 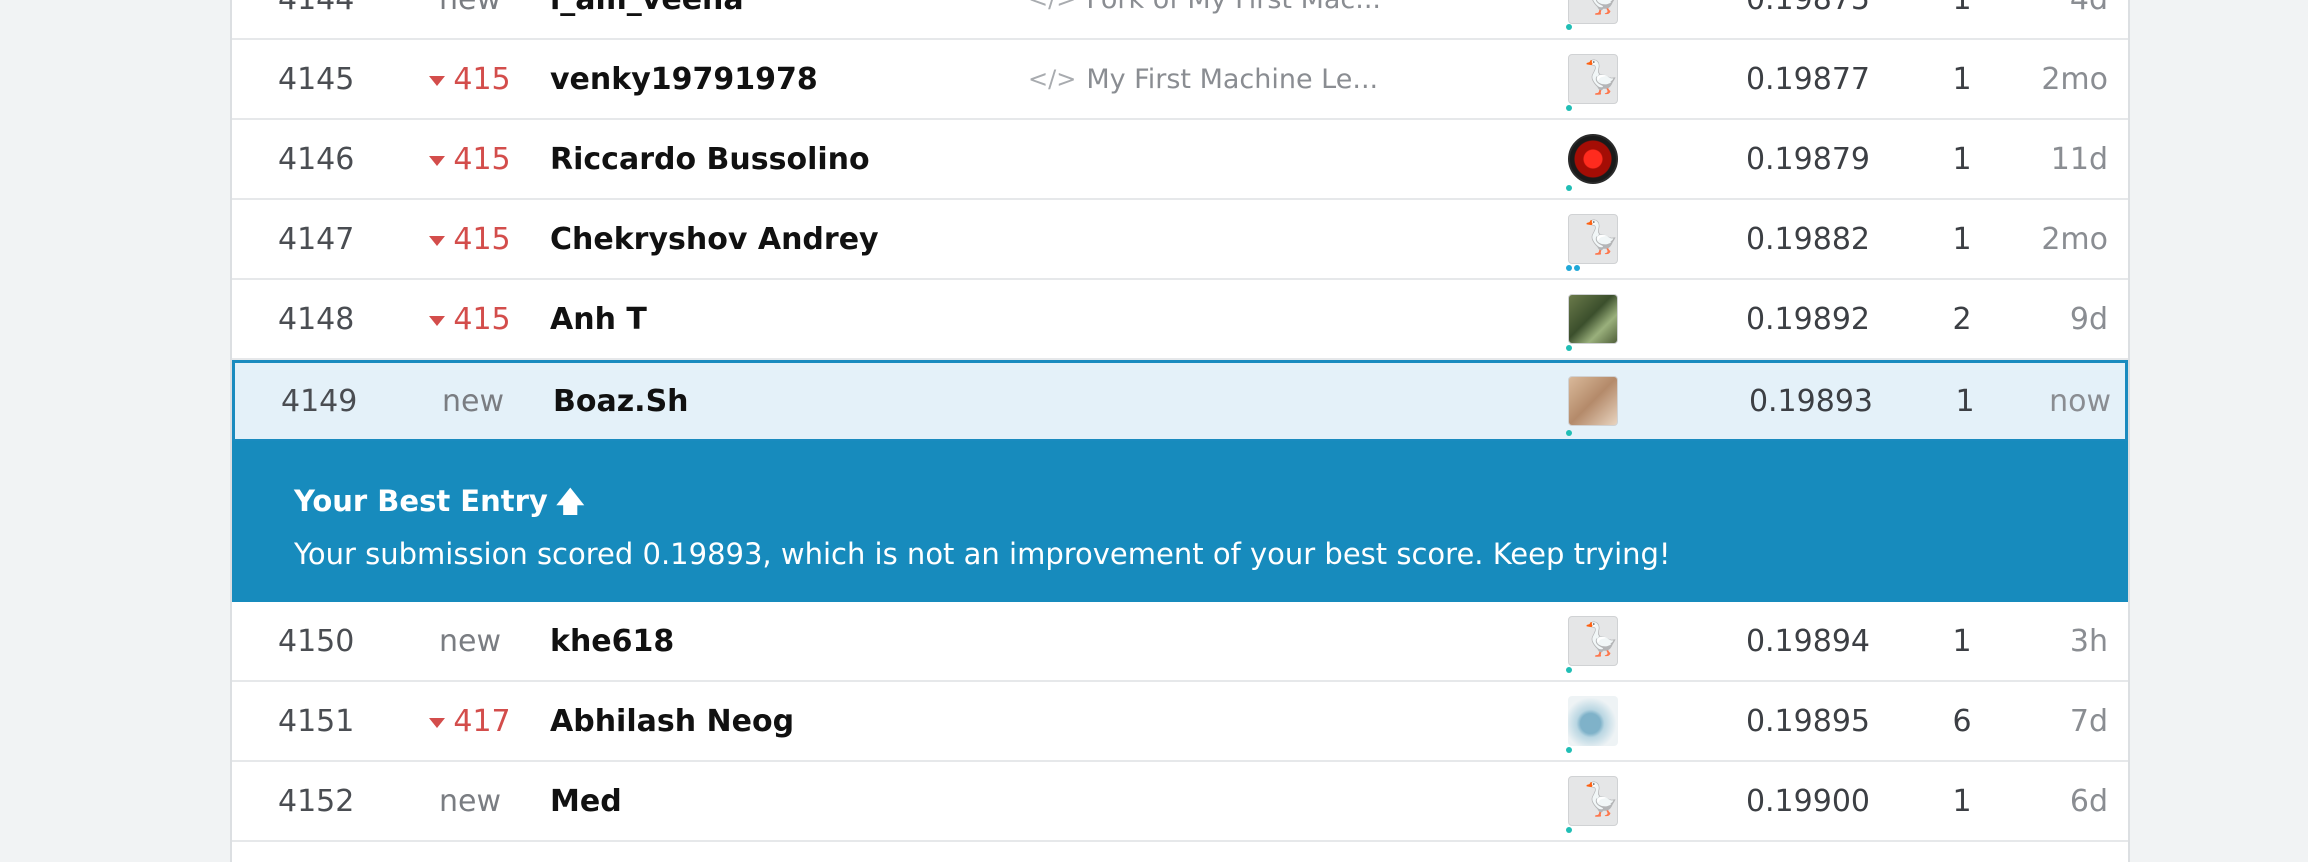 I want to click on table-row: 4150 new khe618 🪿 0.19894 1 3h, so click(x=1180, y=642).